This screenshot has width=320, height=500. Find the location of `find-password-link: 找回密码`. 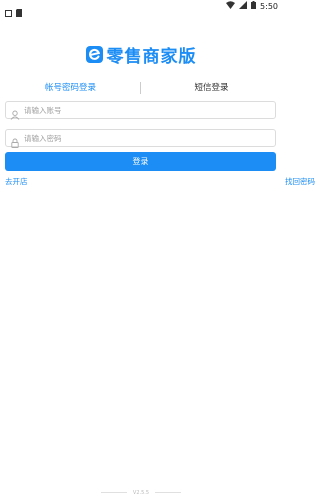

find-password-link: 找回密码 is located at coordinates (300, 181).